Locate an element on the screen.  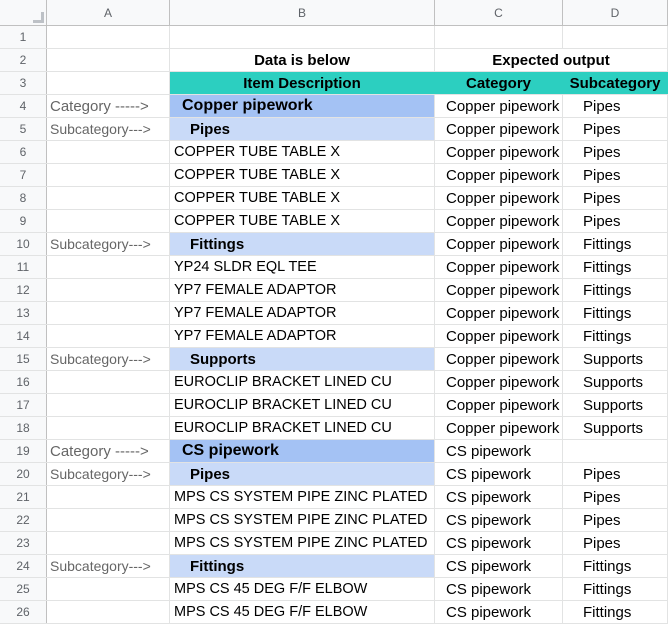
row-header: 5 is located at coordinates (23, 129).